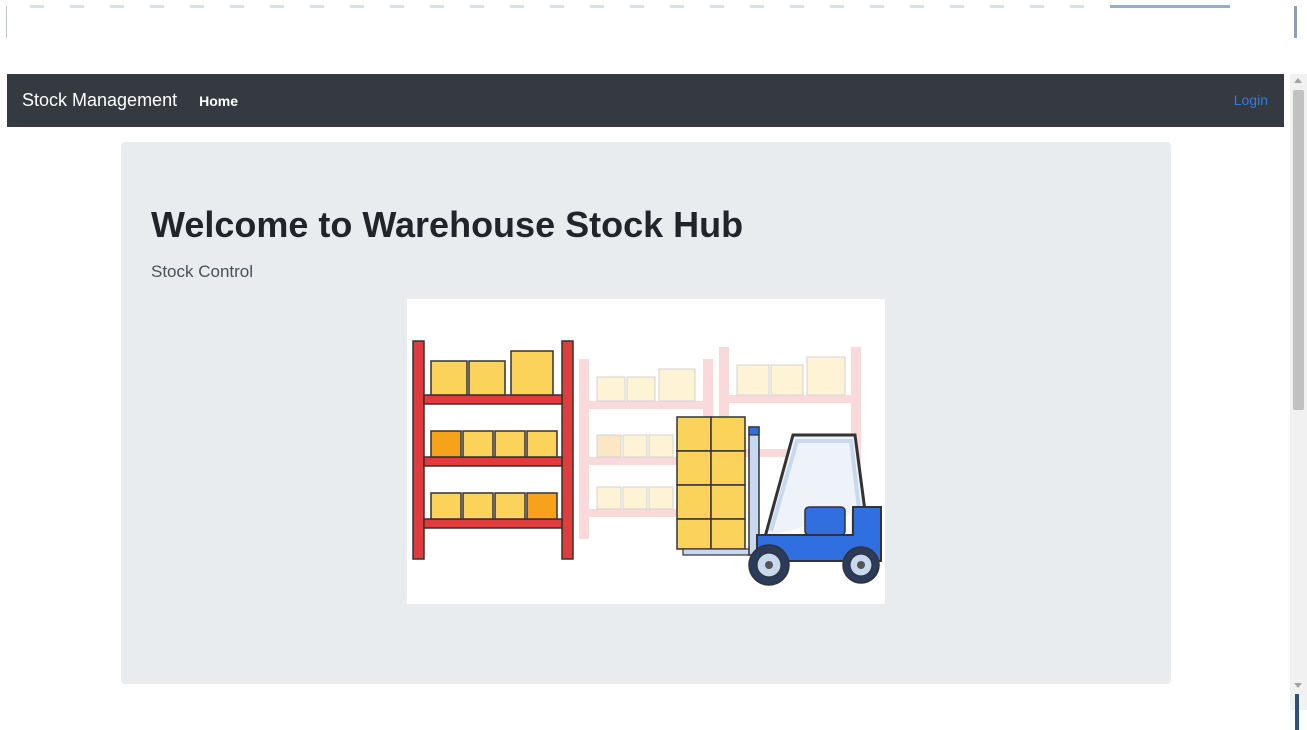  What do you see at coordinates (1298, 80) in the screenshot?
I see `scroll-up-arrow-icon` at bounding box center [1298, 80].